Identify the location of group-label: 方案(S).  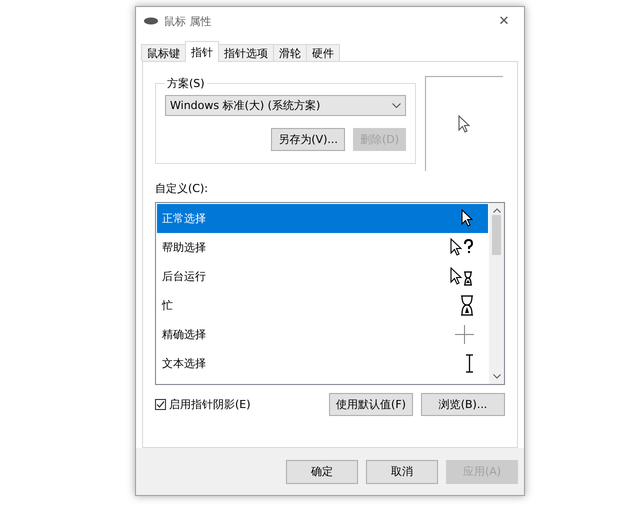
(186, 83).